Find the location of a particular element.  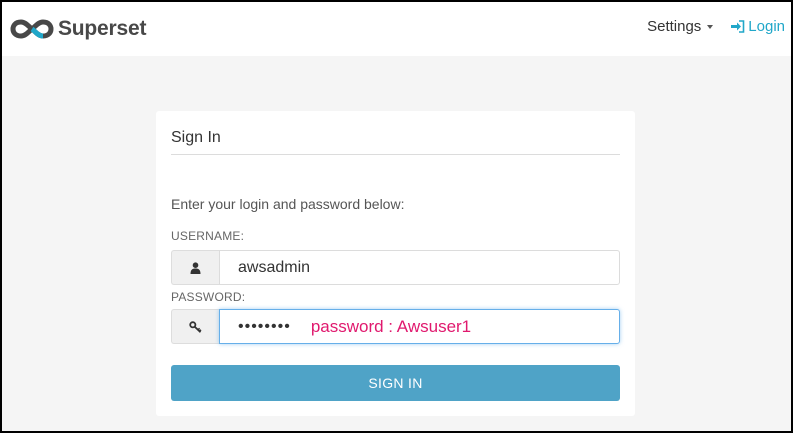

username-input: awsadmin is located at coordinates (419, 267).